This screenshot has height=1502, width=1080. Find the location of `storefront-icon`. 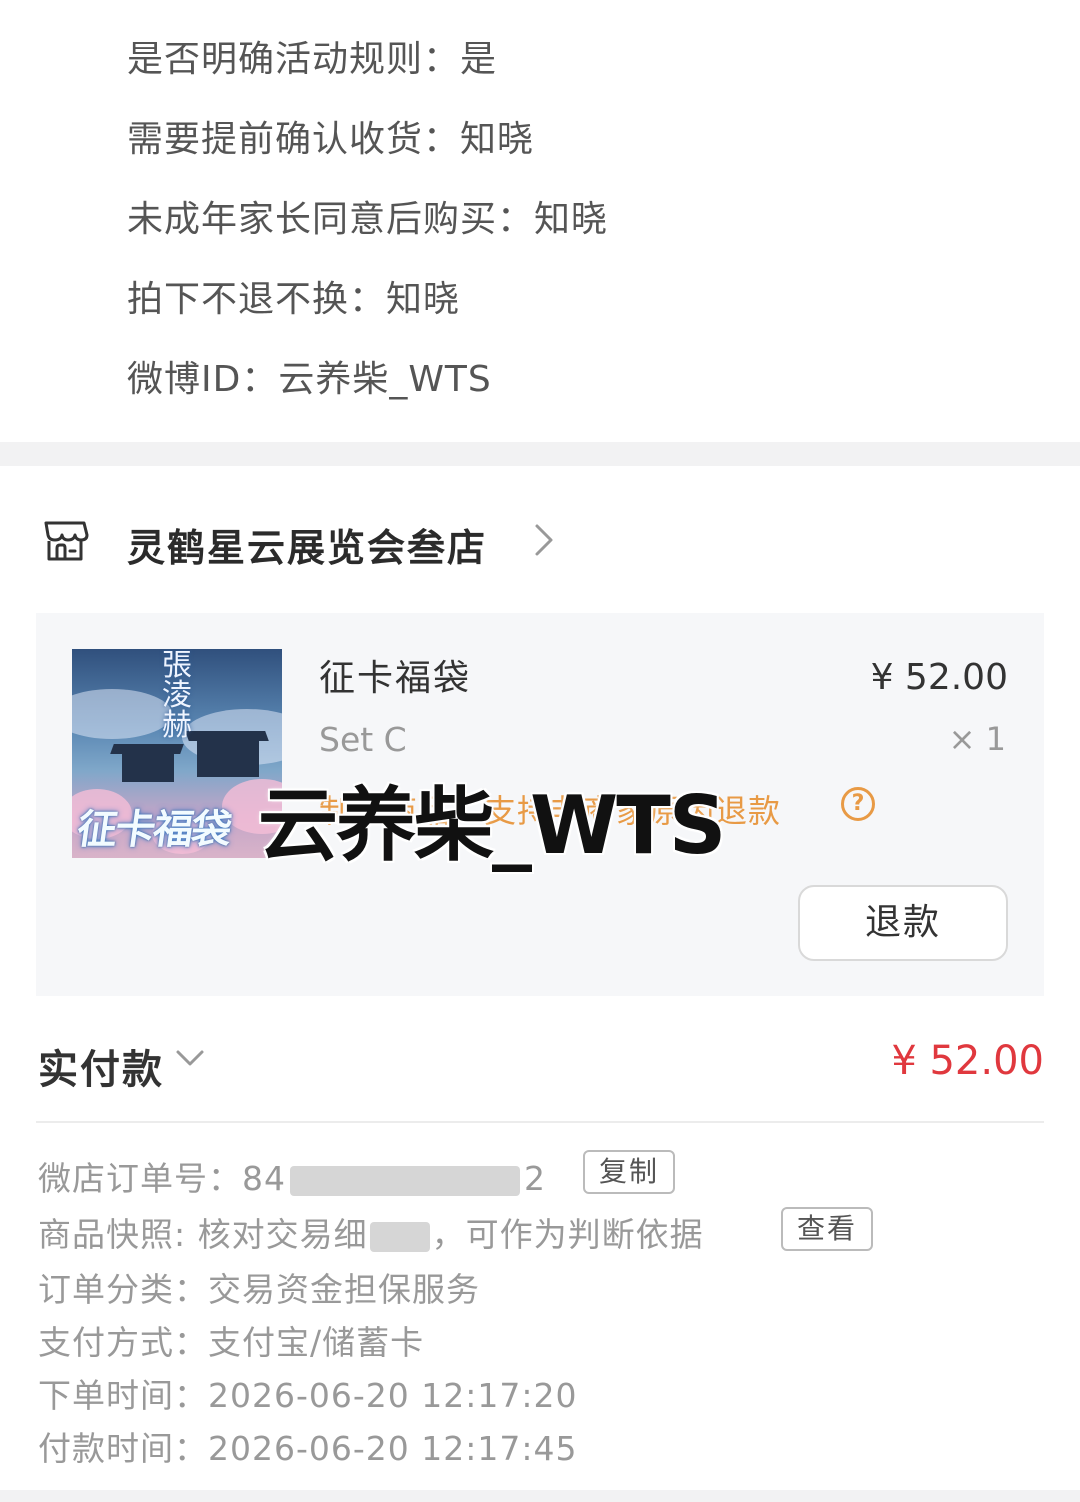

storefront-icon is located at coordinates (66, 541).